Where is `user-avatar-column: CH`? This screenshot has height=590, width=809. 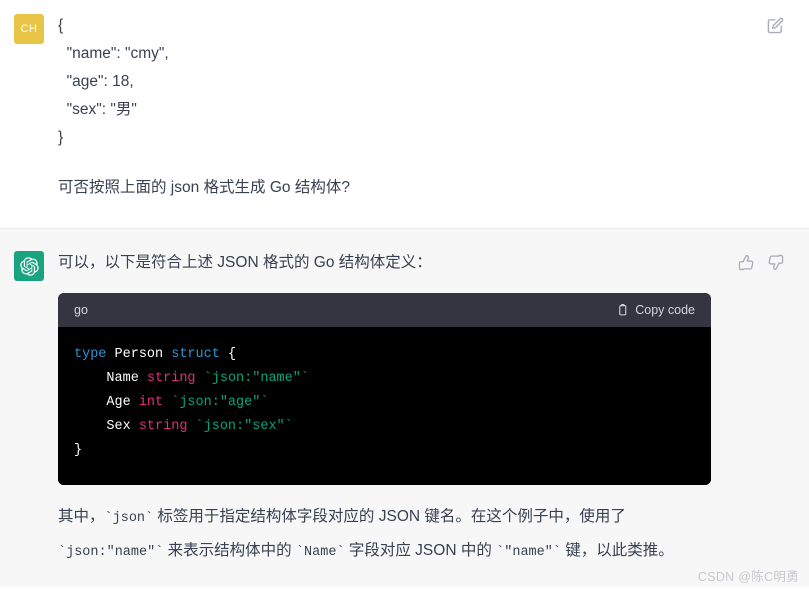 user-avatar-column: CH is located at coordinates (29, 107).